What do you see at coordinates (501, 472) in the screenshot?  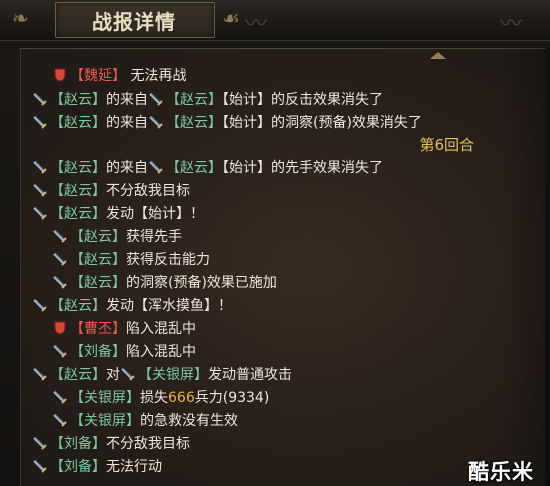 I see `watermark: 酷乐米` at bounding box center [501, 472].